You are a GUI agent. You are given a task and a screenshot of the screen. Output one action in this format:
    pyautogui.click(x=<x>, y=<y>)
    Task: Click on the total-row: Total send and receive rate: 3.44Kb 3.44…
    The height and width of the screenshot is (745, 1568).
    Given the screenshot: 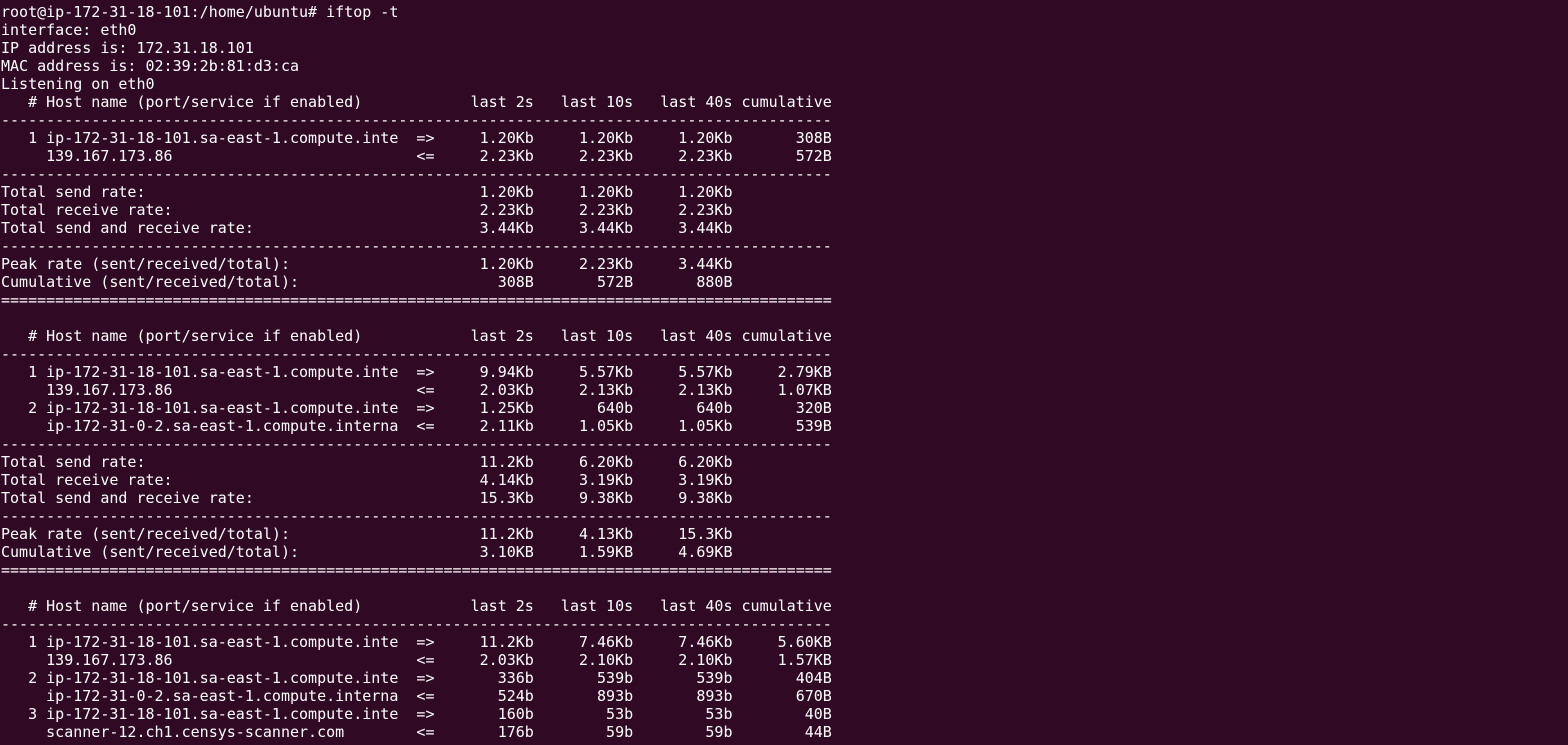 What is the action you would take?
    pyautogui.click(x=367, y=228)
    